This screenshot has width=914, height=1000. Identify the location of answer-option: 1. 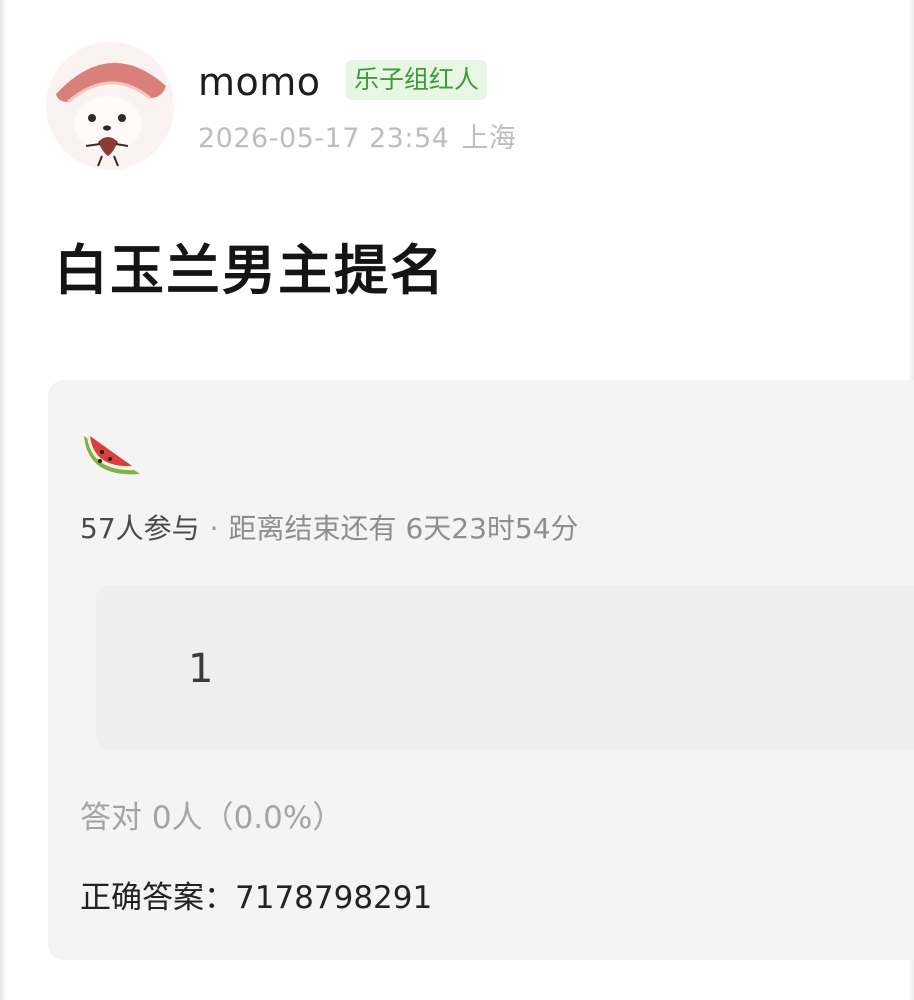
(505, 667).